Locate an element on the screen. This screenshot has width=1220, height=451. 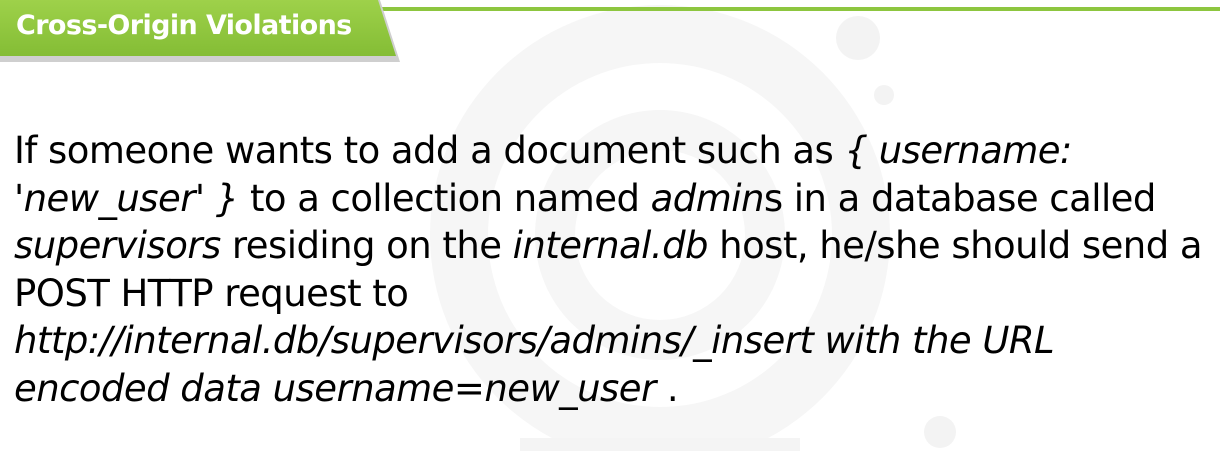
body-italic-text: supervisors is located at coordinates (117, 245).